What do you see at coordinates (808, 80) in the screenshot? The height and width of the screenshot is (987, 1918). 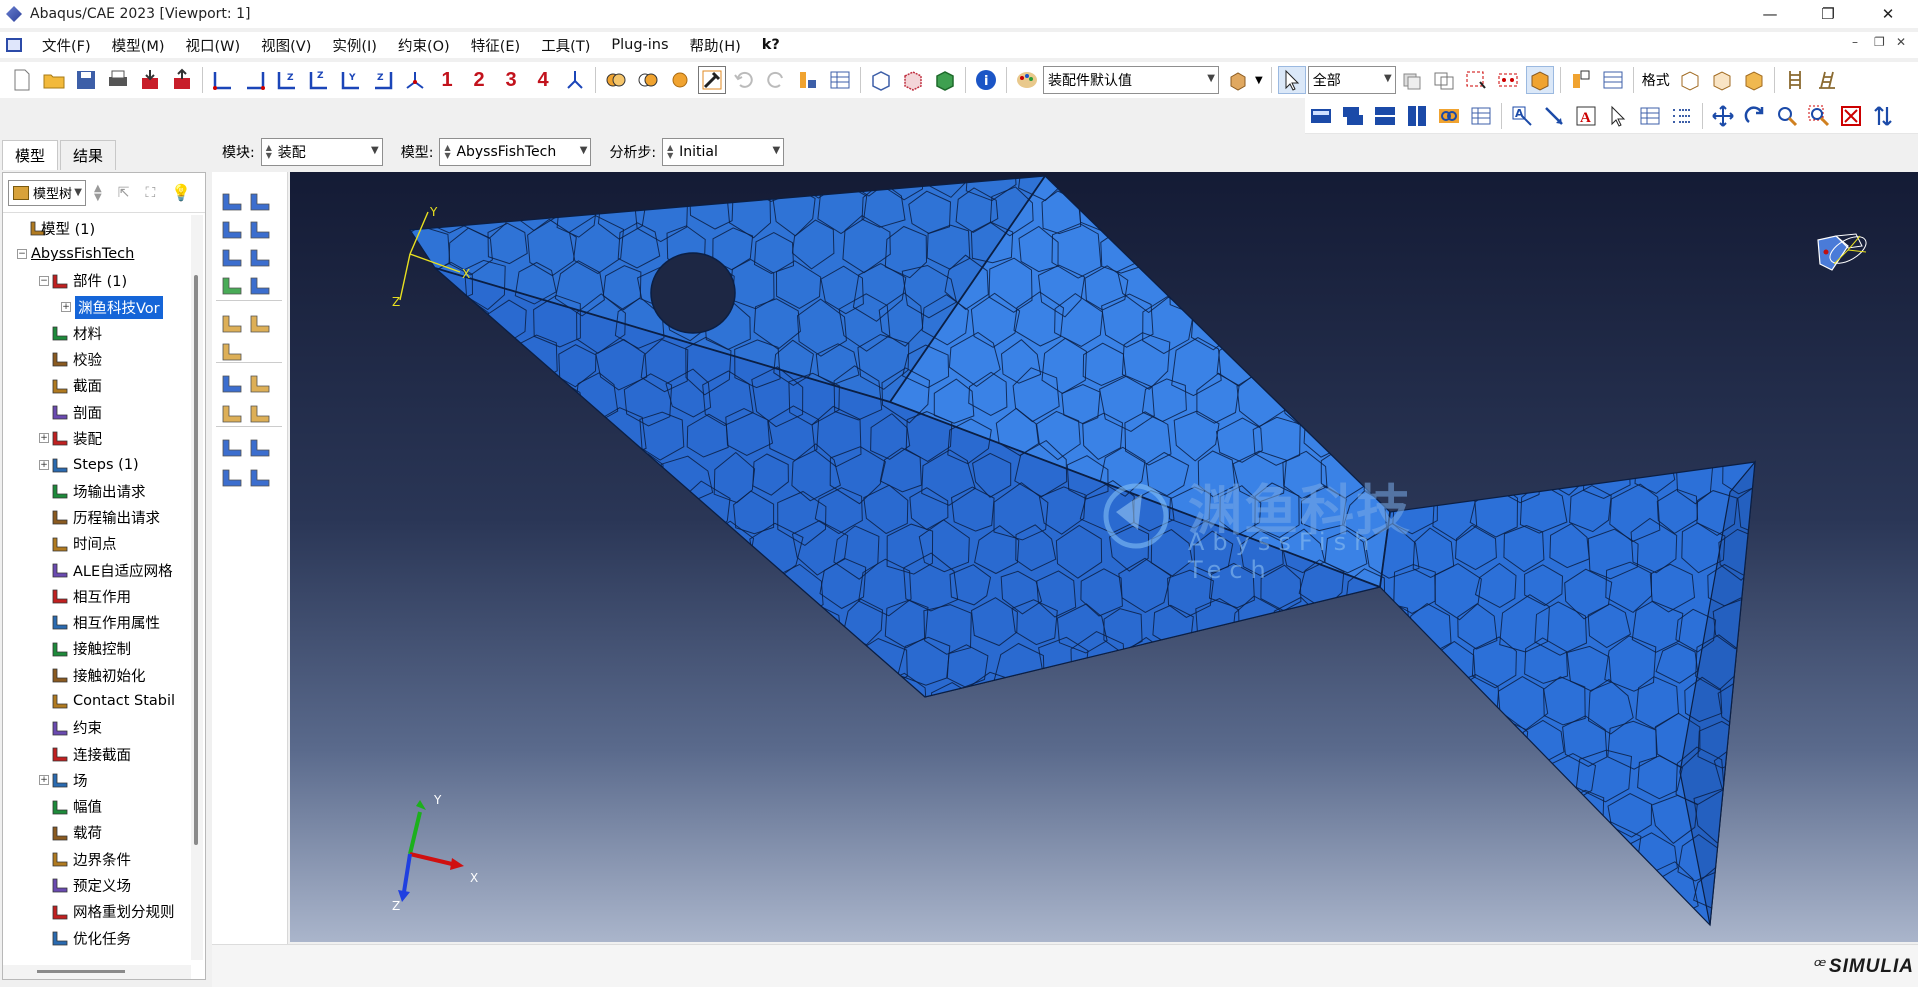 I see `coordinate-icon` at bounding box center [808, 80].